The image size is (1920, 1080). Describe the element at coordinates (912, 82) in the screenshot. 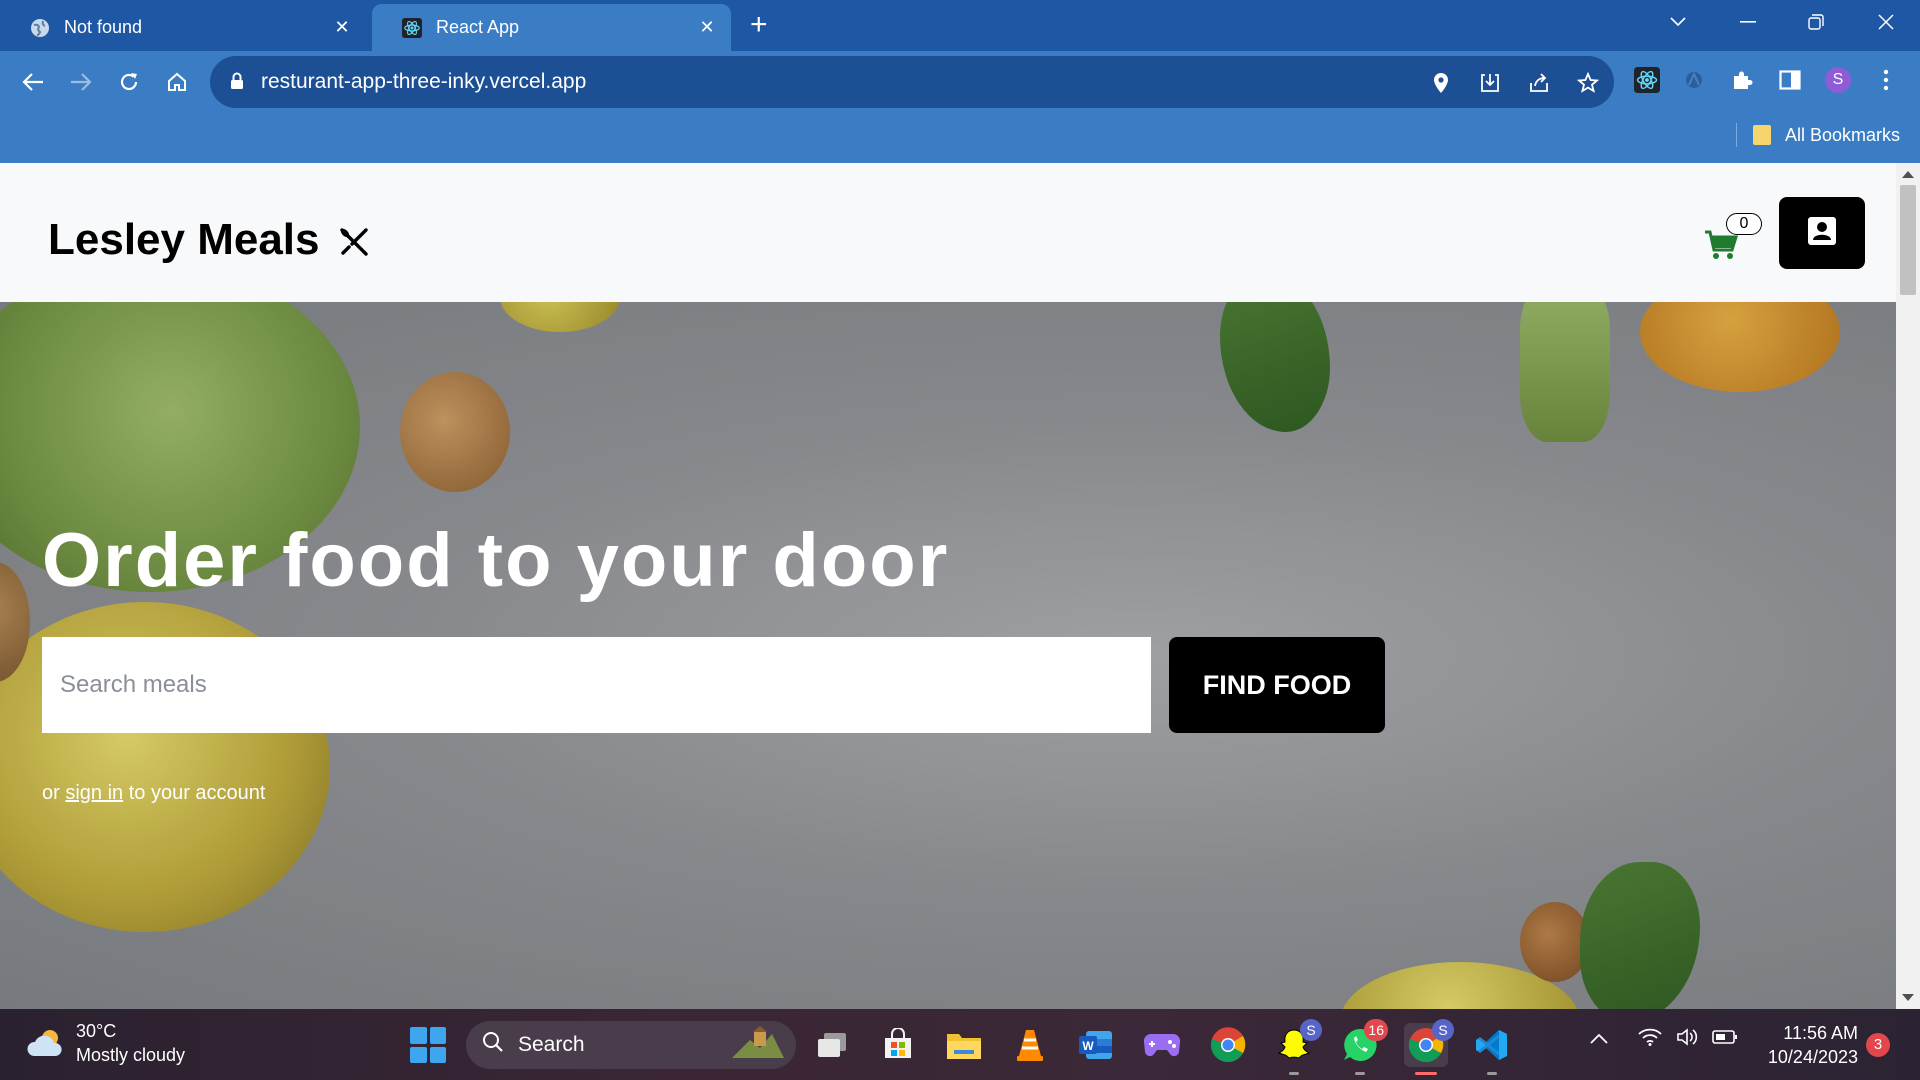

I see `address-bar: resturant-app-three-inky.vercel.app` at that location.